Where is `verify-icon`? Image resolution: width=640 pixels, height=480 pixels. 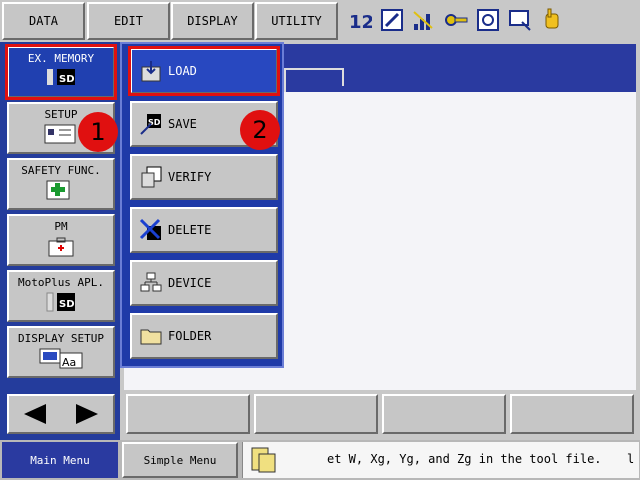 verify-icon is located at coordinates (151, 177).